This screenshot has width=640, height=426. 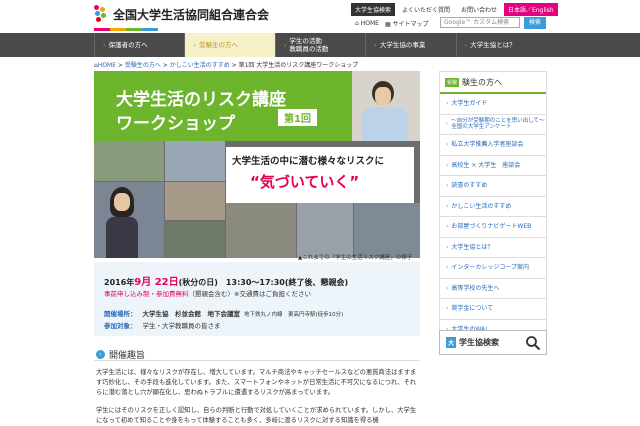 I want to click on home-icon: ⌂, so click(x=357, y=23).